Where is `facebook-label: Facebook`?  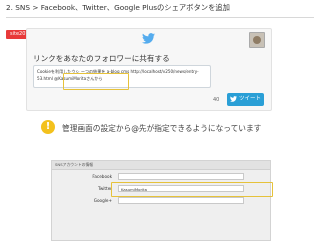 facebook-label: Facebook is located at coordinates (102, 176).